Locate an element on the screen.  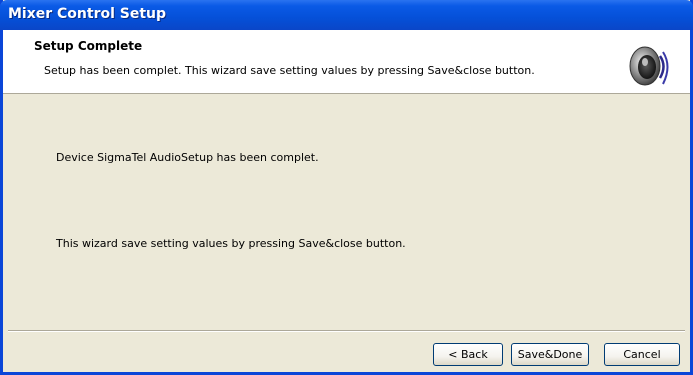
save-done-button: Save&Done is located at coordinates (550, 354).